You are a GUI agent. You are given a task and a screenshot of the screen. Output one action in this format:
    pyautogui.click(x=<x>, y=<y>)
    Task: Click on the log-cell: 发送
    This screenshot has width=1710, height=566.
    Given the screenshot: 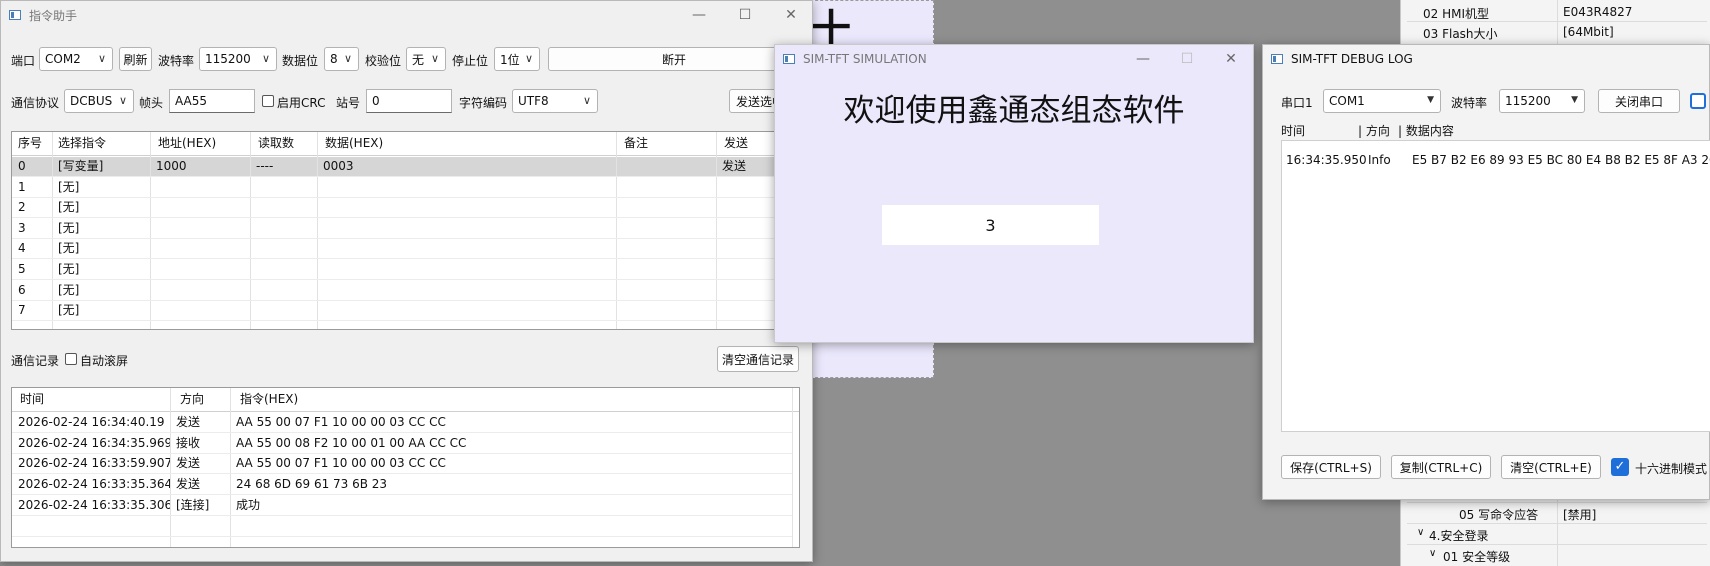 What is the action you would take?
    pyautogui.click(x=188, y=422)
    